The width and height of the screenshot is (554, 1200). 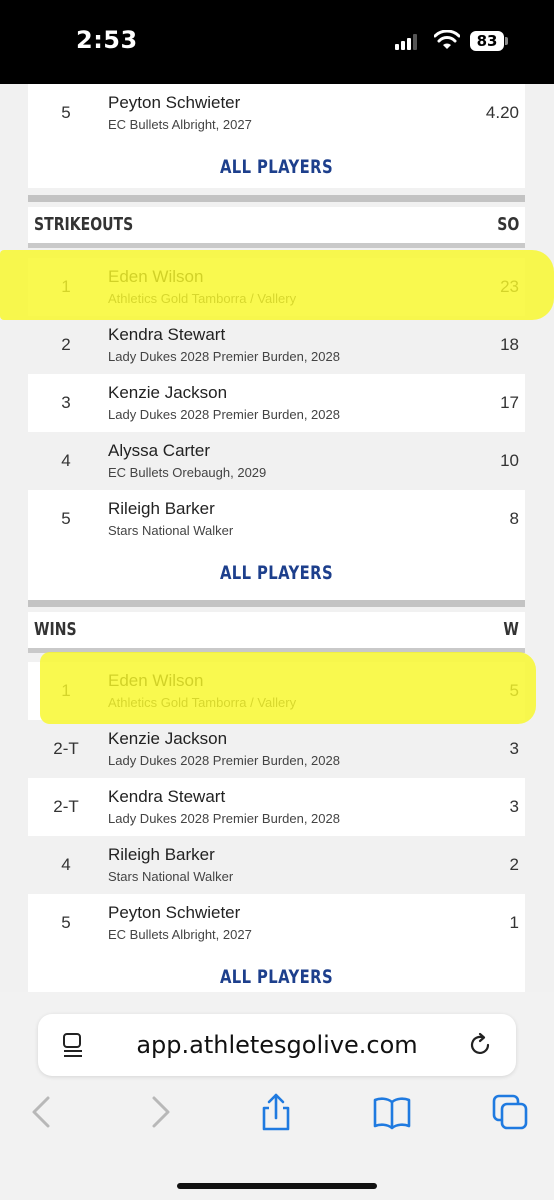 What do you see at coordinates (187, 472) in the screenshot?
I see `player-team: EC Bullets Orebaugh, 2029` at bounding box center [187, 472].